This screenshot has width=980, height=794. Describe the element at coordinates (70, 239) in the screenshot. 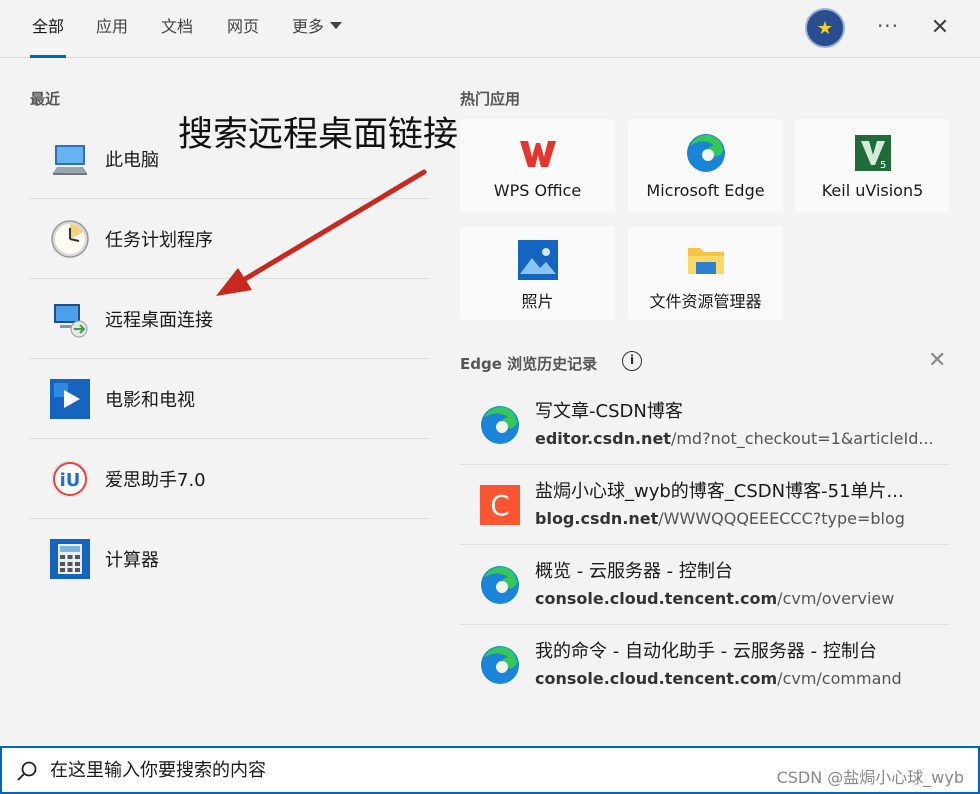

I see `clock-icon` at that location.